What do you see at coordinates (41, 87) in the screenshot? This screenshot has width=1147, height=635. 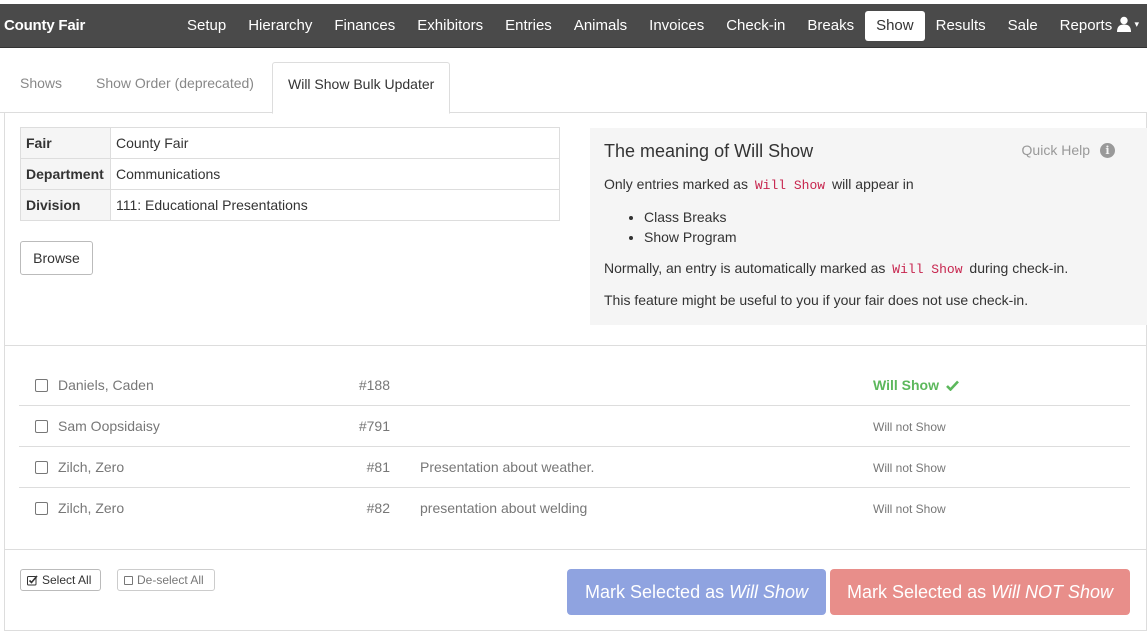 I see `tab-shows: Shows` at bounding box center [41, 87].